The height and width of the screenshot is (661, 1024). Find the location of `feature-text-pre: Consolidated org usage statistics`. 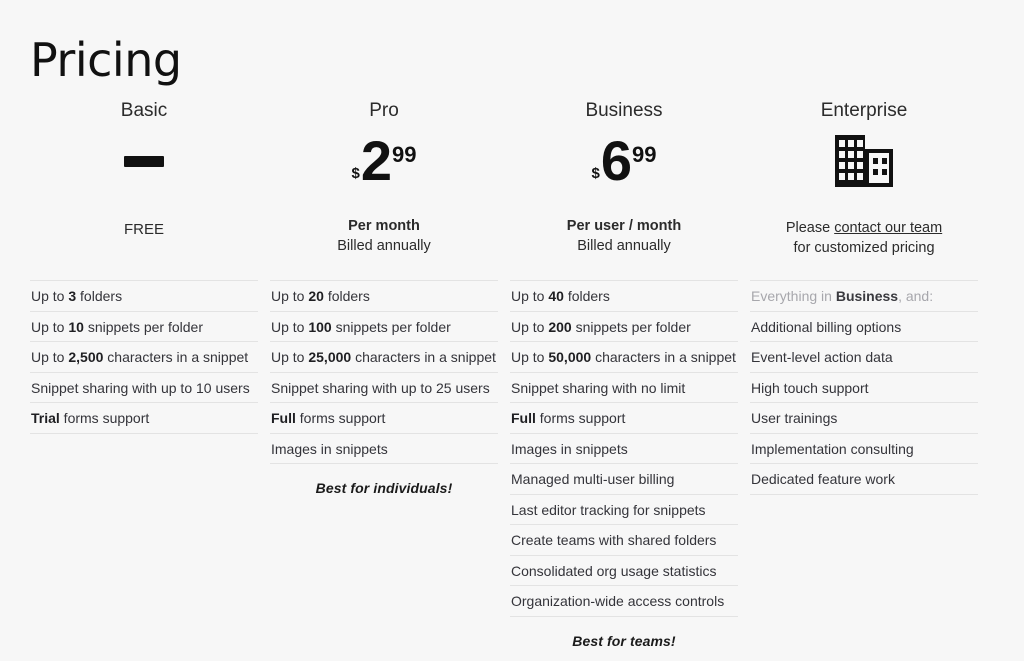

feature-text-pre: Consolidated org usage statistics is located at coordinates (614, 570).